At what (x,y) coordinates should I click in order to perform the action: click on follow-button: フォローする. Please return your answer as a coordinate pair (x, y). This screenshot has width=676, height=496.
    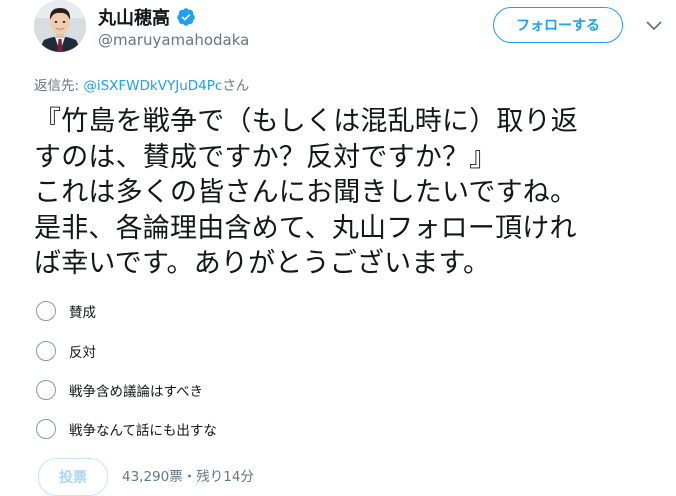
    Looking at the image, I should click on (558, 25).